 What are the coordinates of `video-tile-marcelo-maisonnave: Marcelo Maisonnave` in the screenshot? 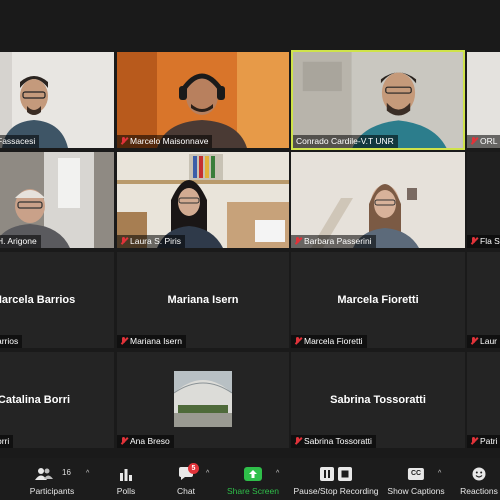 It's located at (203, 100).